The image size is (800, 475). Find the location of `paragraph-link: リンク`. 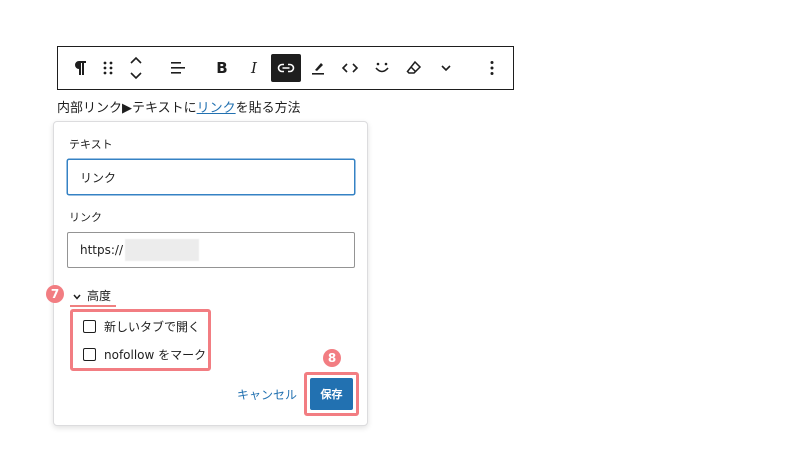

paragraph-link: リンク is located at coordinates (216, 108).